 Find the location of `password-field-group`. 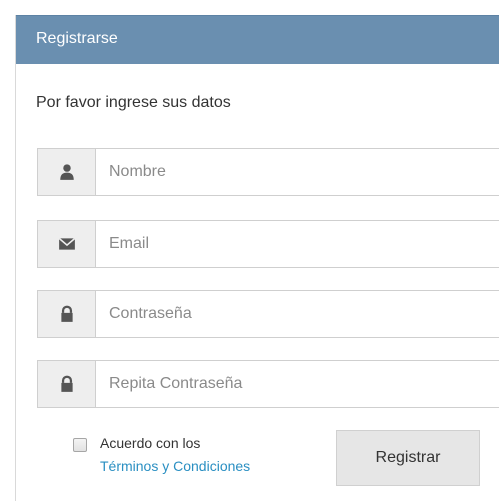

password-field-group is located at coordinates (268, 314).